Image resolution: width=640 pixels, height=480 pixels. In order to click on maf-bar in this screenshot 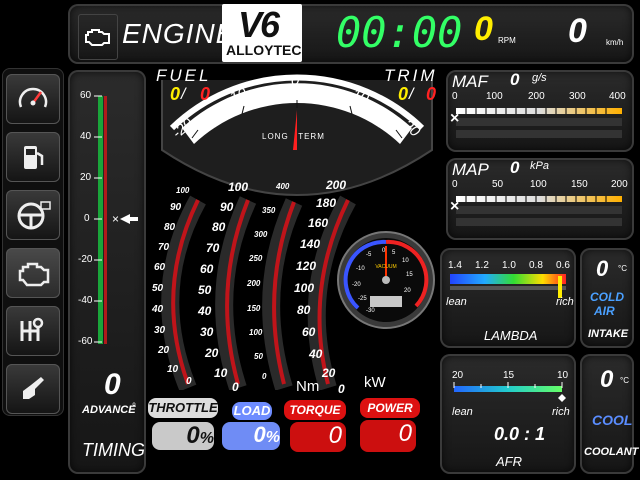, I will do `click(539, 123)`.